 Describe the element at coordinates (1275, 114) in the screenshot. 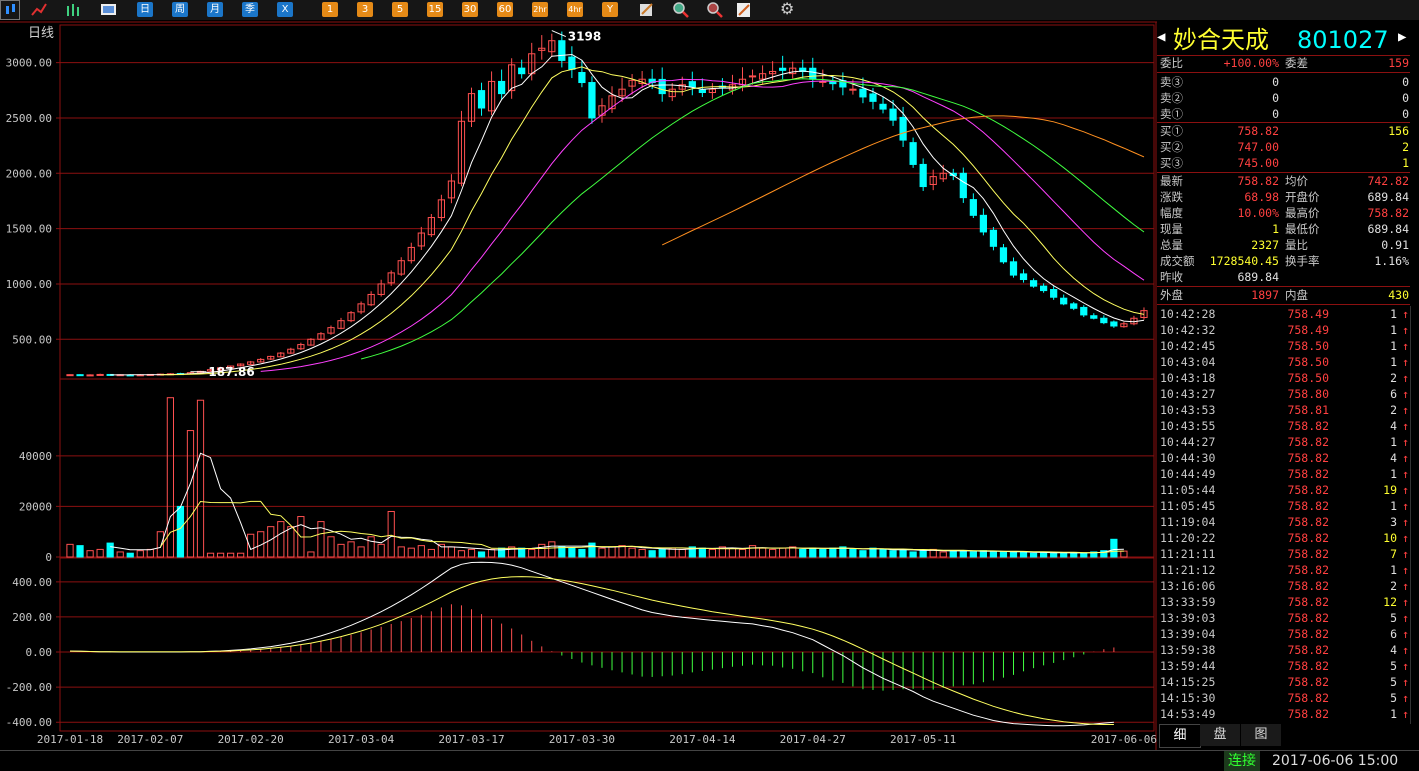

I see `ask-price: 0` at that location.